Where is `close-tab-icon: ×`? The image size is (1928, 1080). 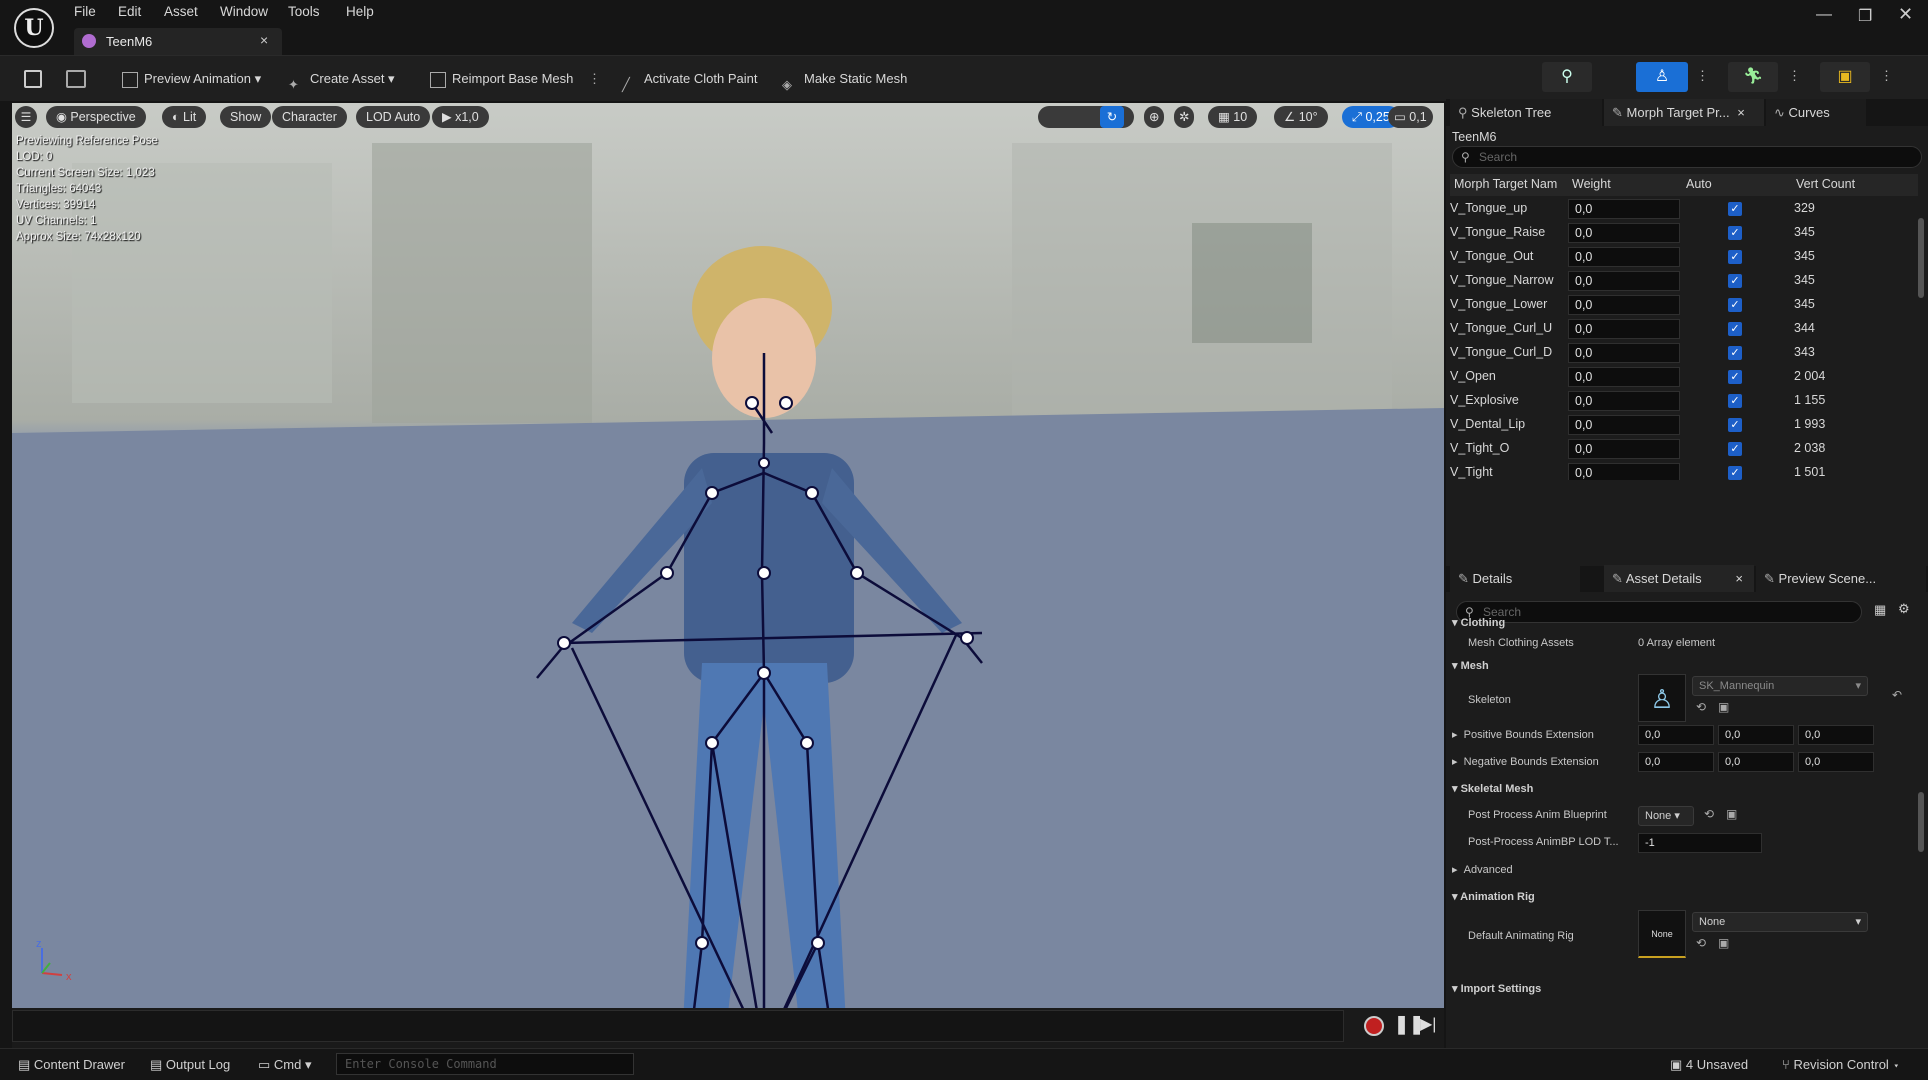
close-tab-icon: × is located at coordinates (264, 40).